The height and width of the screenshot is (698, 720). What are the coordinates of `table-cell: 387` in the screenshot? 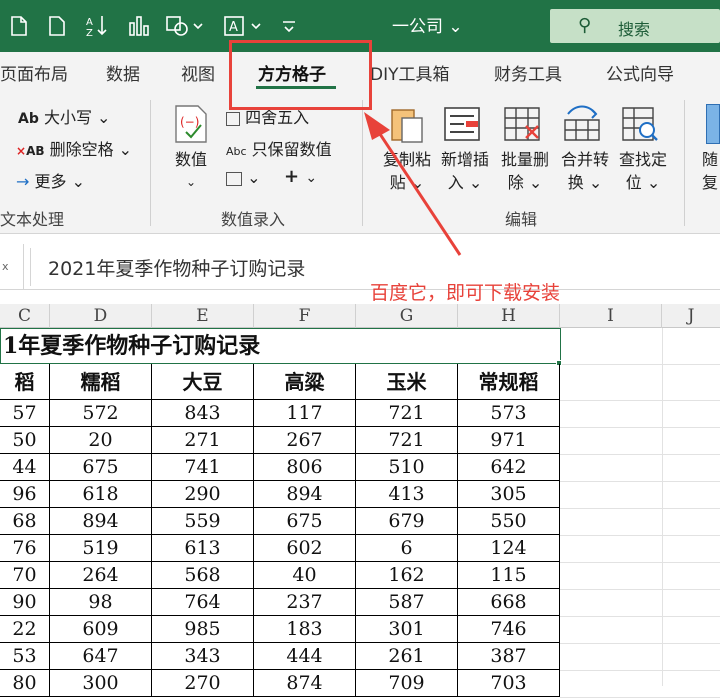 It's located at (509, 656).